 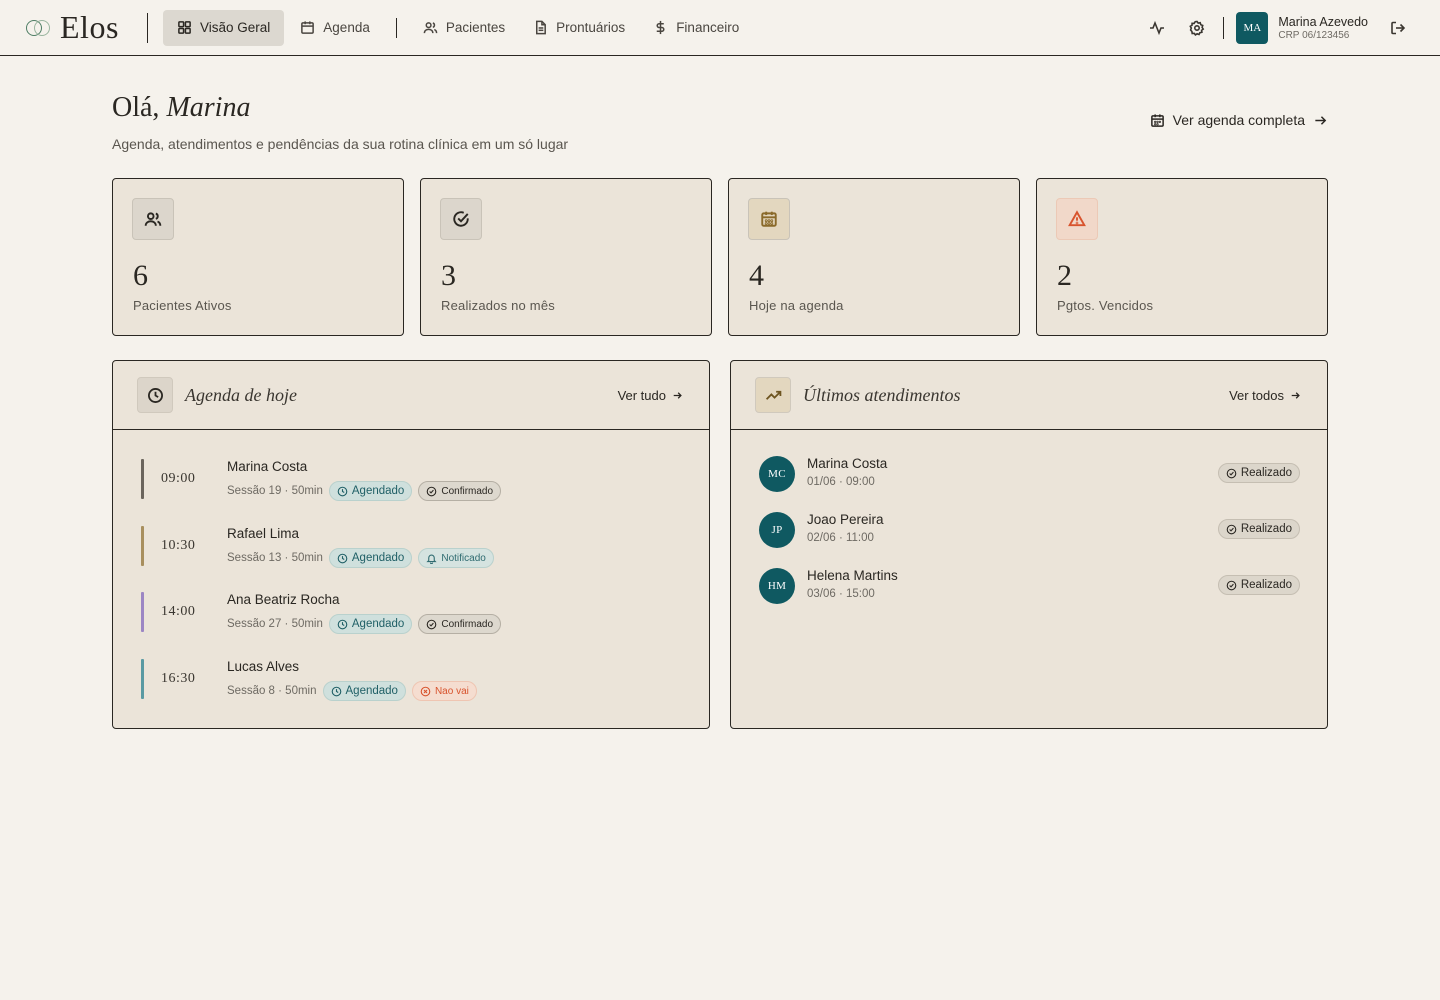 What do you see at coordinates (147, 27) in the screenshot?
I see `divider` at bounding box center [147, 27].